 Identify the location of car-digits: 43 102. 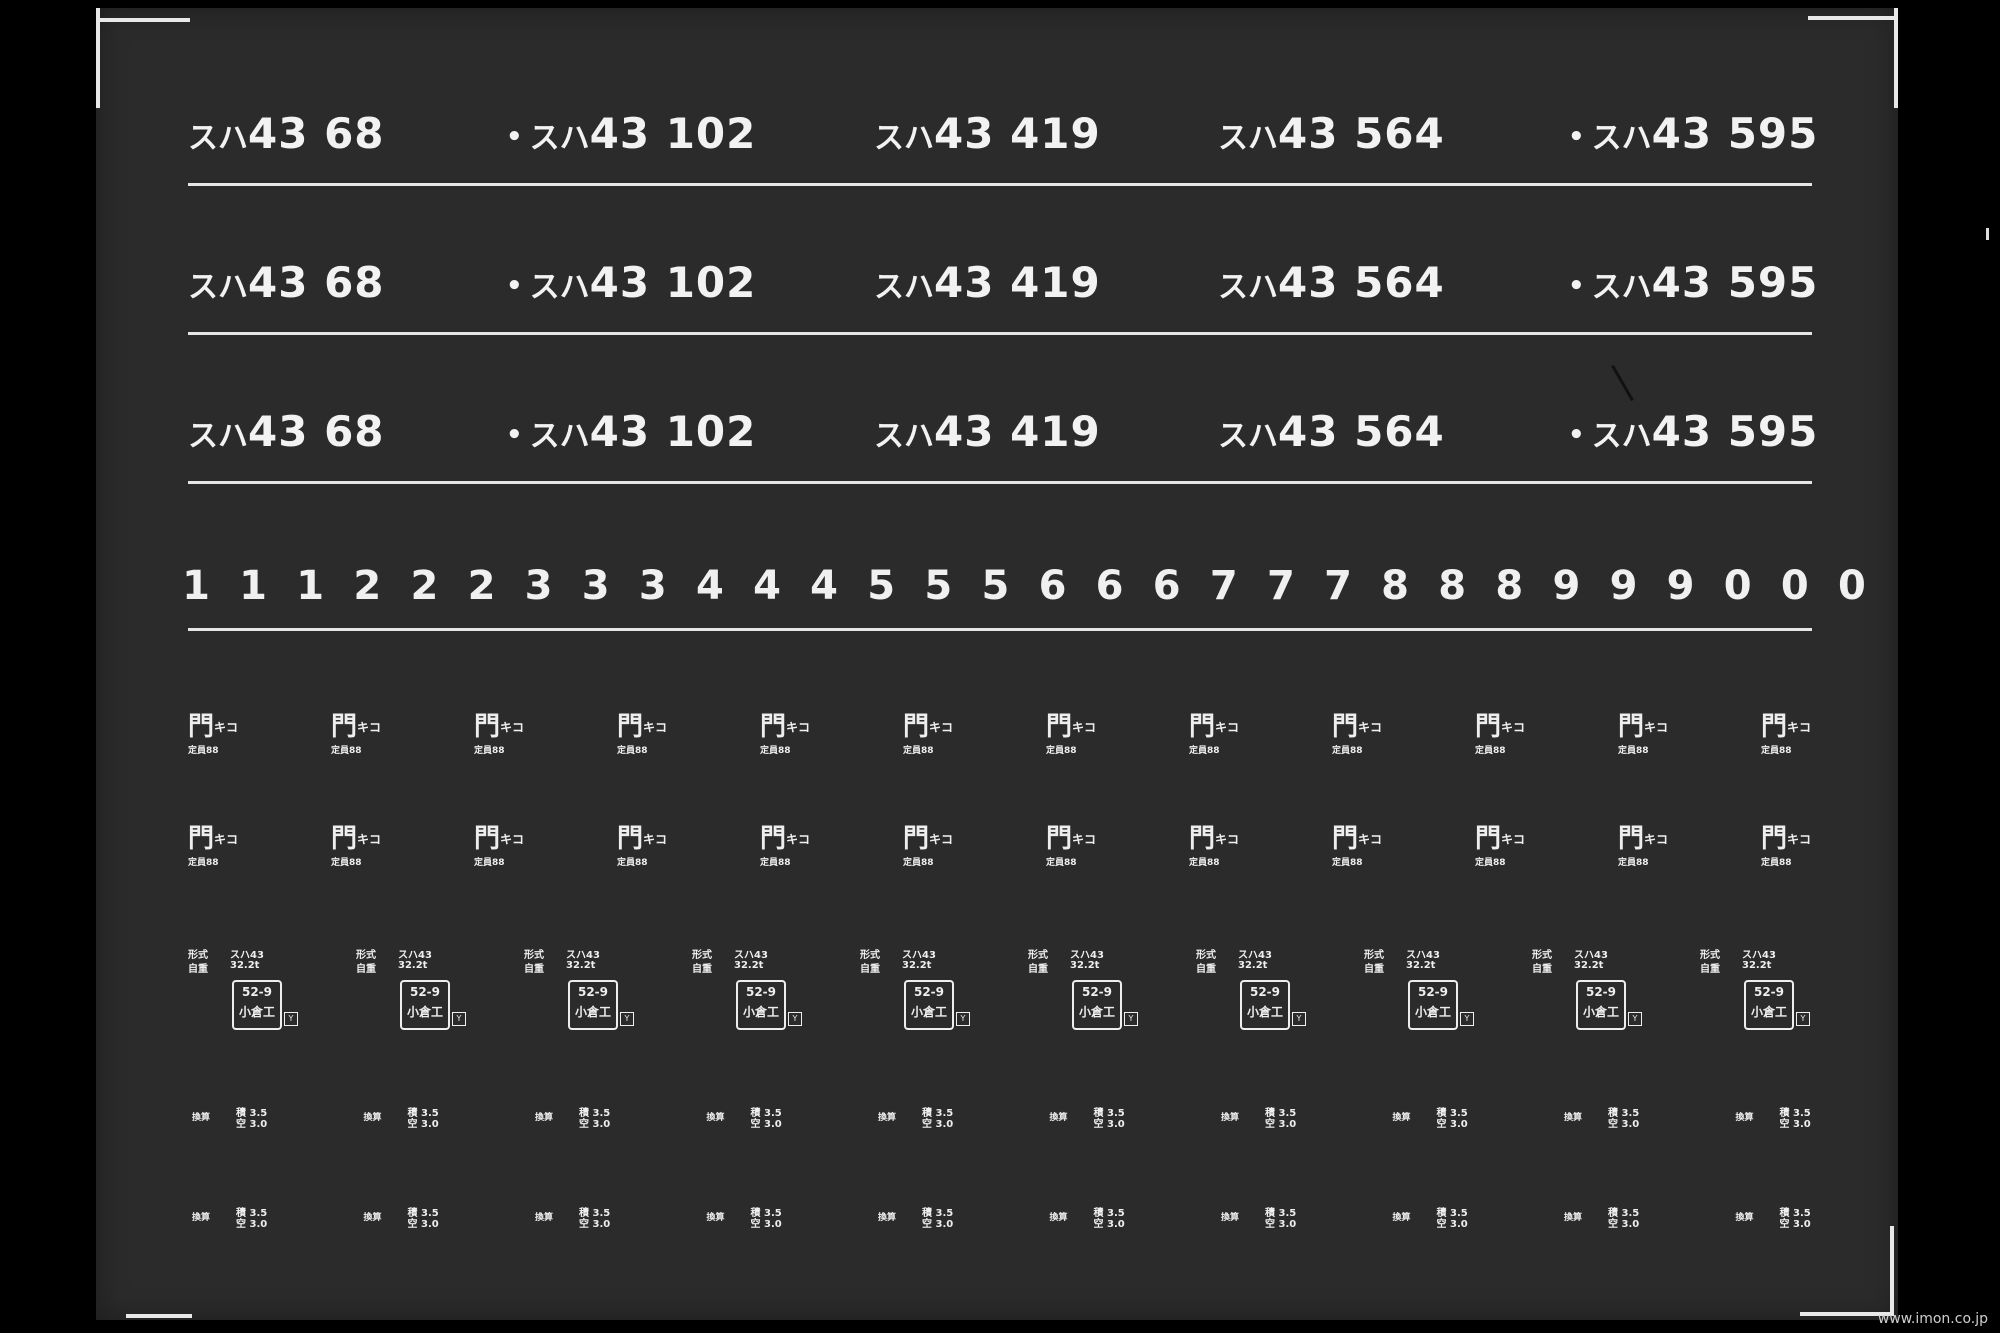
(673, 282).